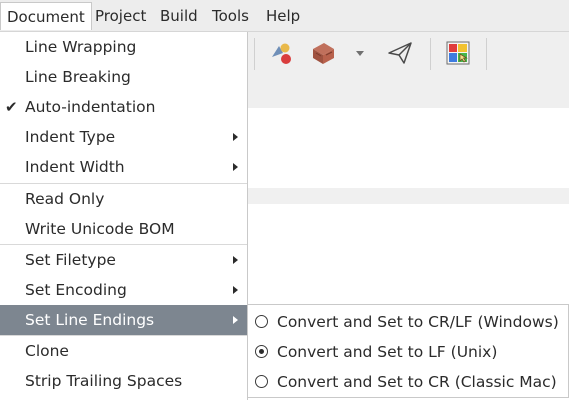 The width and height of the screenshot is (569, 400). What do you see at coordinates (90, 107) in the screenshot?
I see `menu-item-label: Auto-indentation` at bounding box center [90, 107].